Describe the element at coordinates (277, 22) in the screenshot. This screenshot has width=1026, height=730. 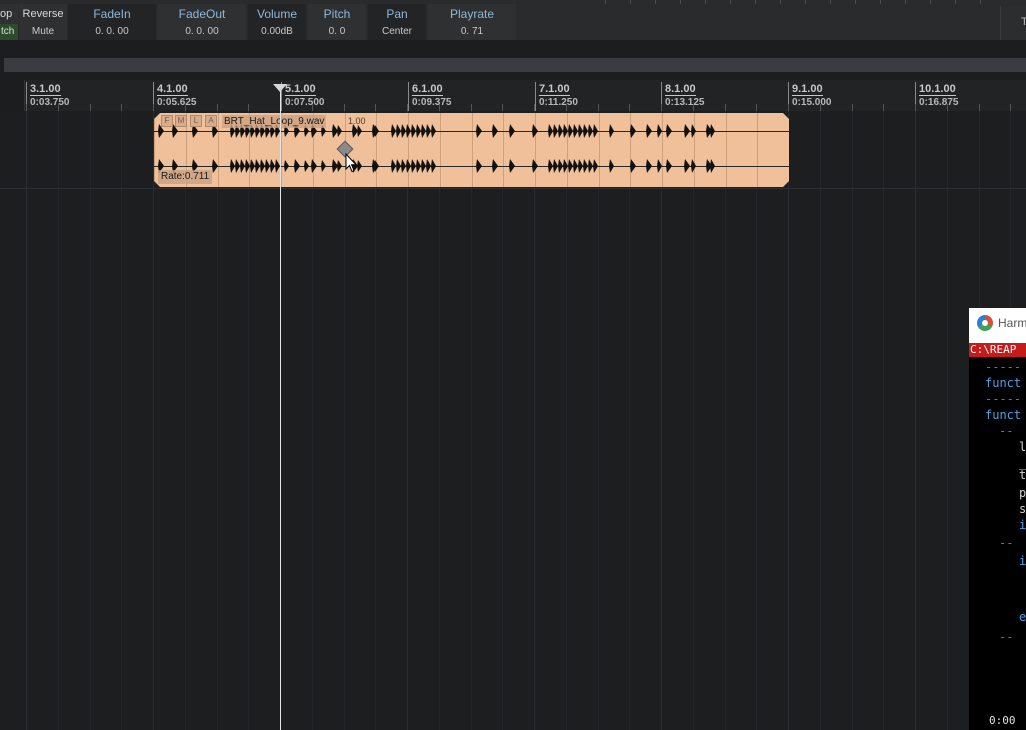
I see `volume-column: Volume 0.00dB` at that location.